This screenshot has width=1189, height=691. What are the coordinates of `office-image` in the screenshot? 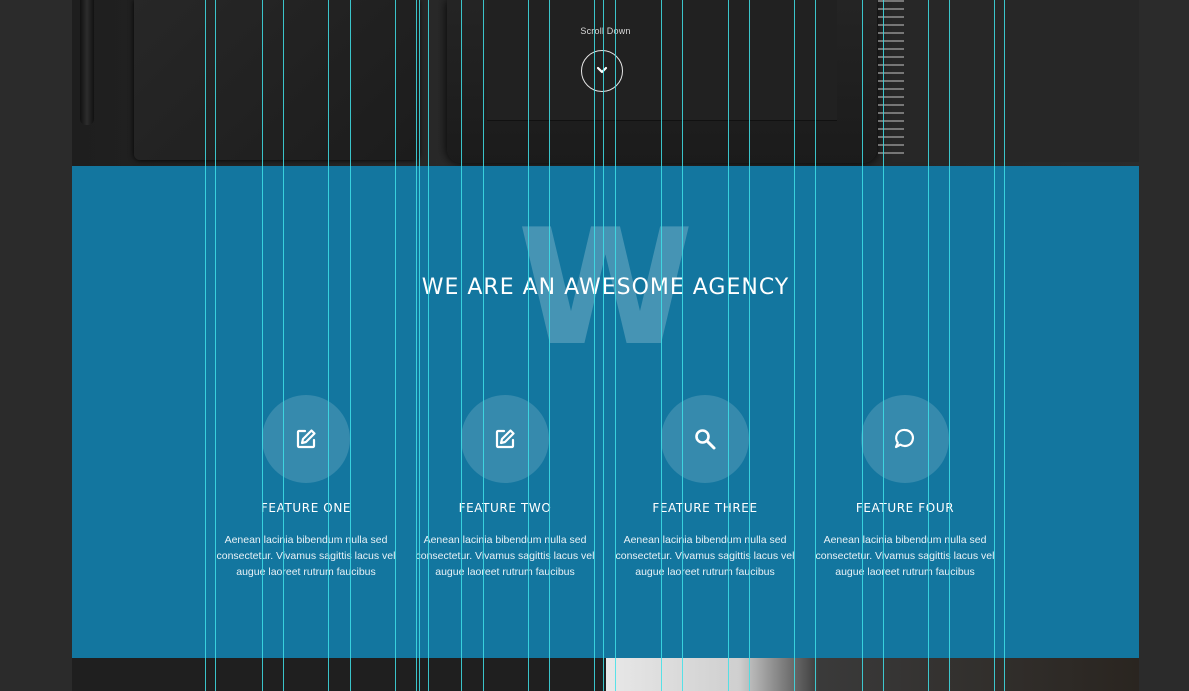 It's located at (872, 674).